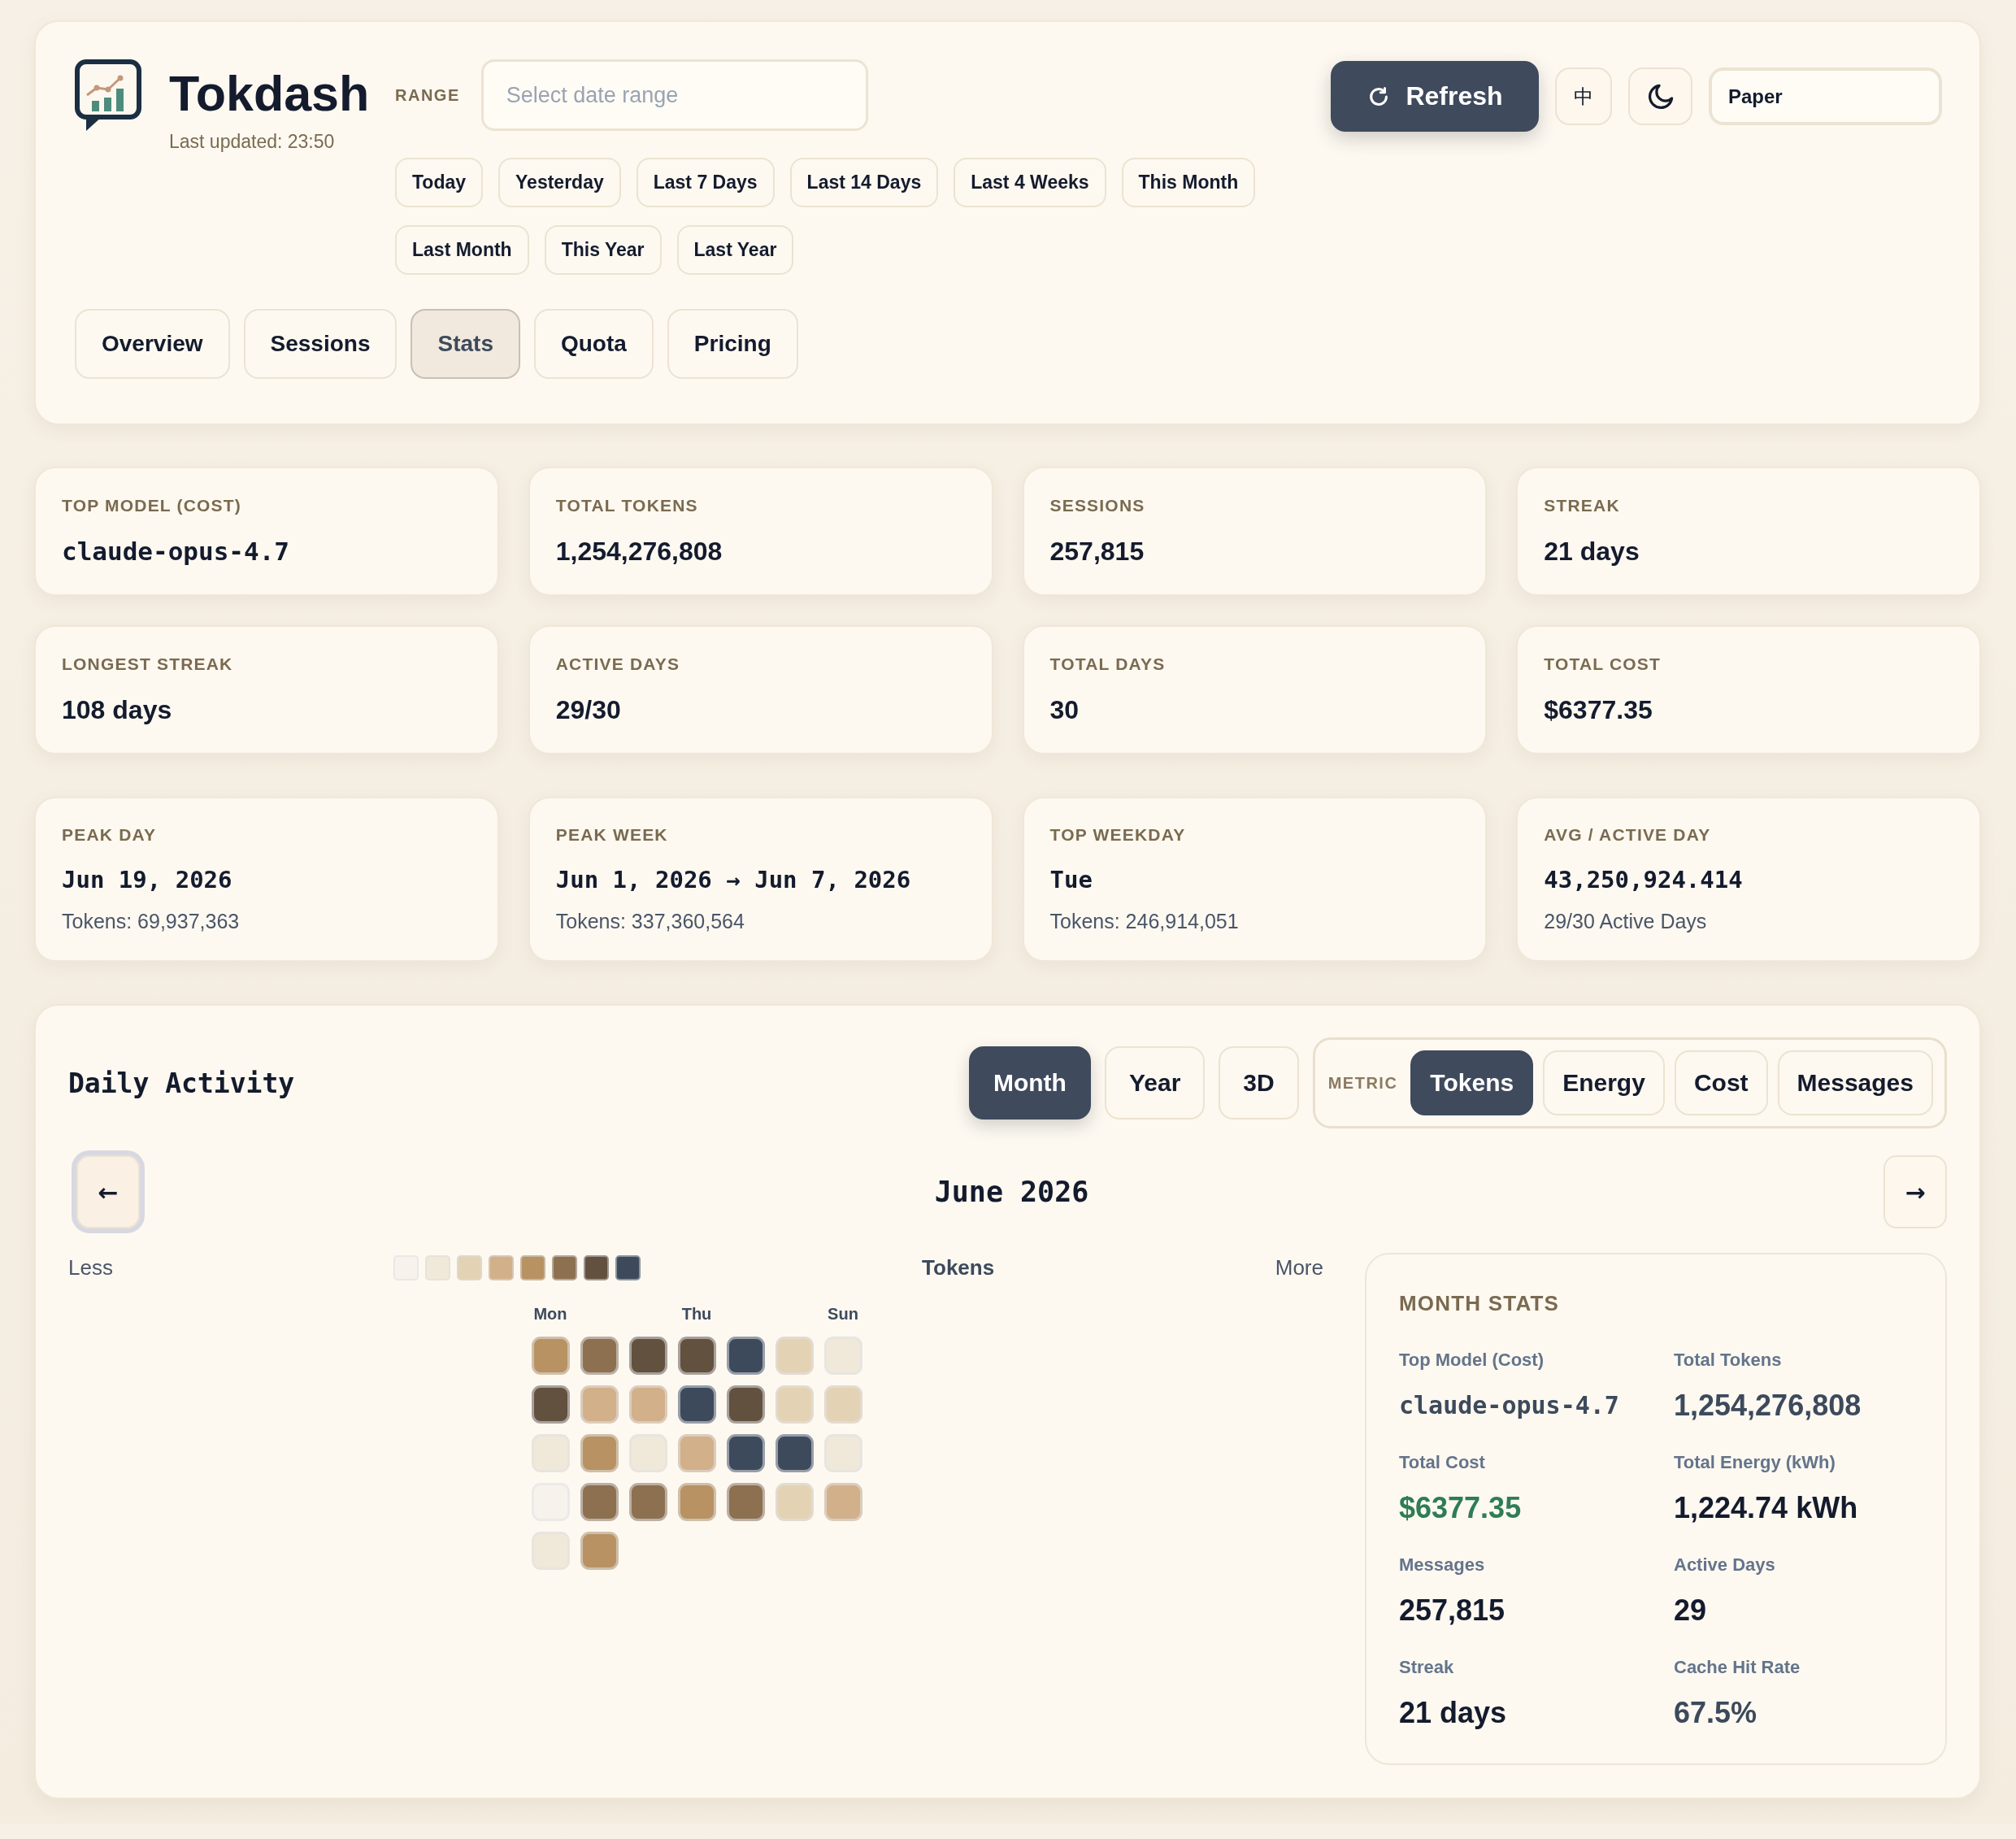 This screenshot has height=1839, width=2016. I want to click on month-stat-label: Cache Hit Rate, so click(1737, 1667).